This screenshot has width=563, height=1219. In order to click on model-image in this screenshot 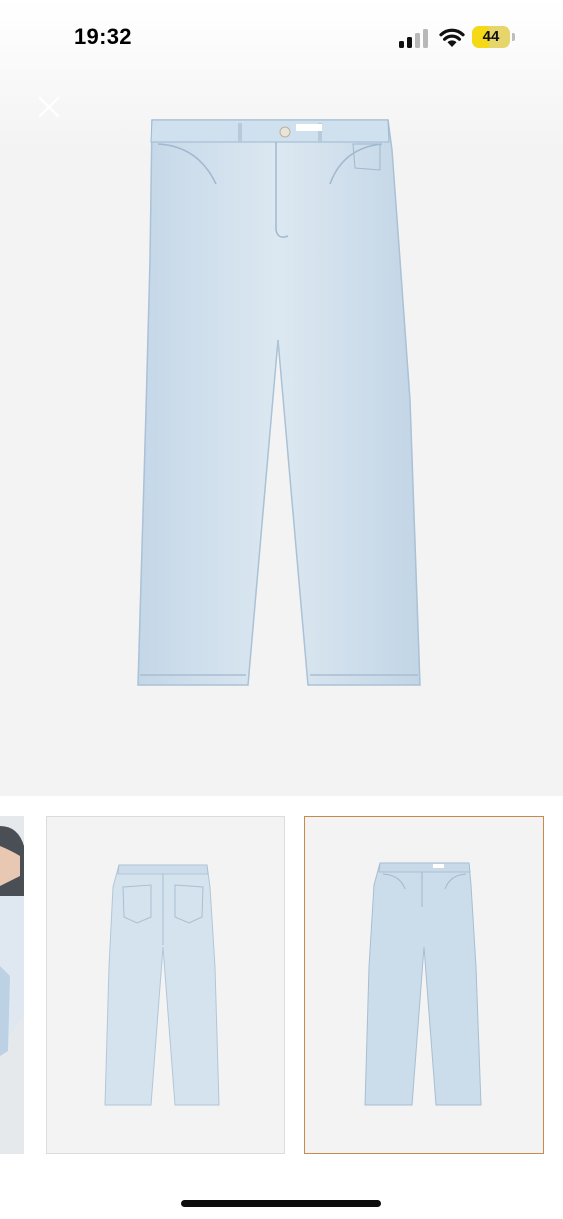, I will do `click(12, 985)`.